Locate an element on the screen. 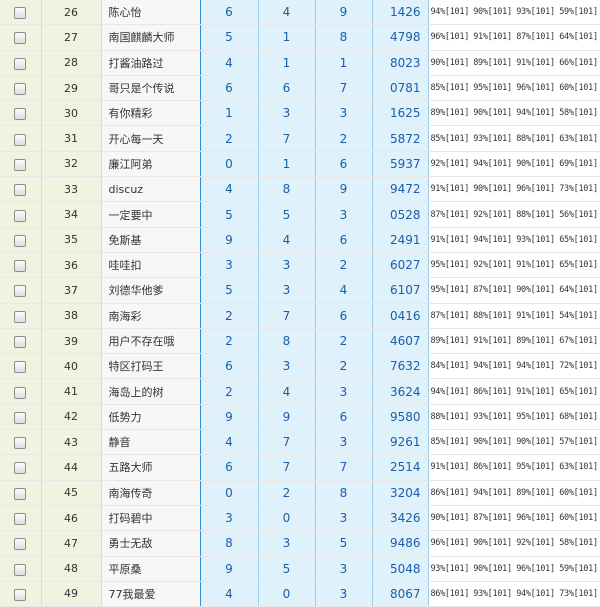 The height and width of the screenshot is (607, 600). rate-3: 88%[101] is located at coordinates (535, 138).